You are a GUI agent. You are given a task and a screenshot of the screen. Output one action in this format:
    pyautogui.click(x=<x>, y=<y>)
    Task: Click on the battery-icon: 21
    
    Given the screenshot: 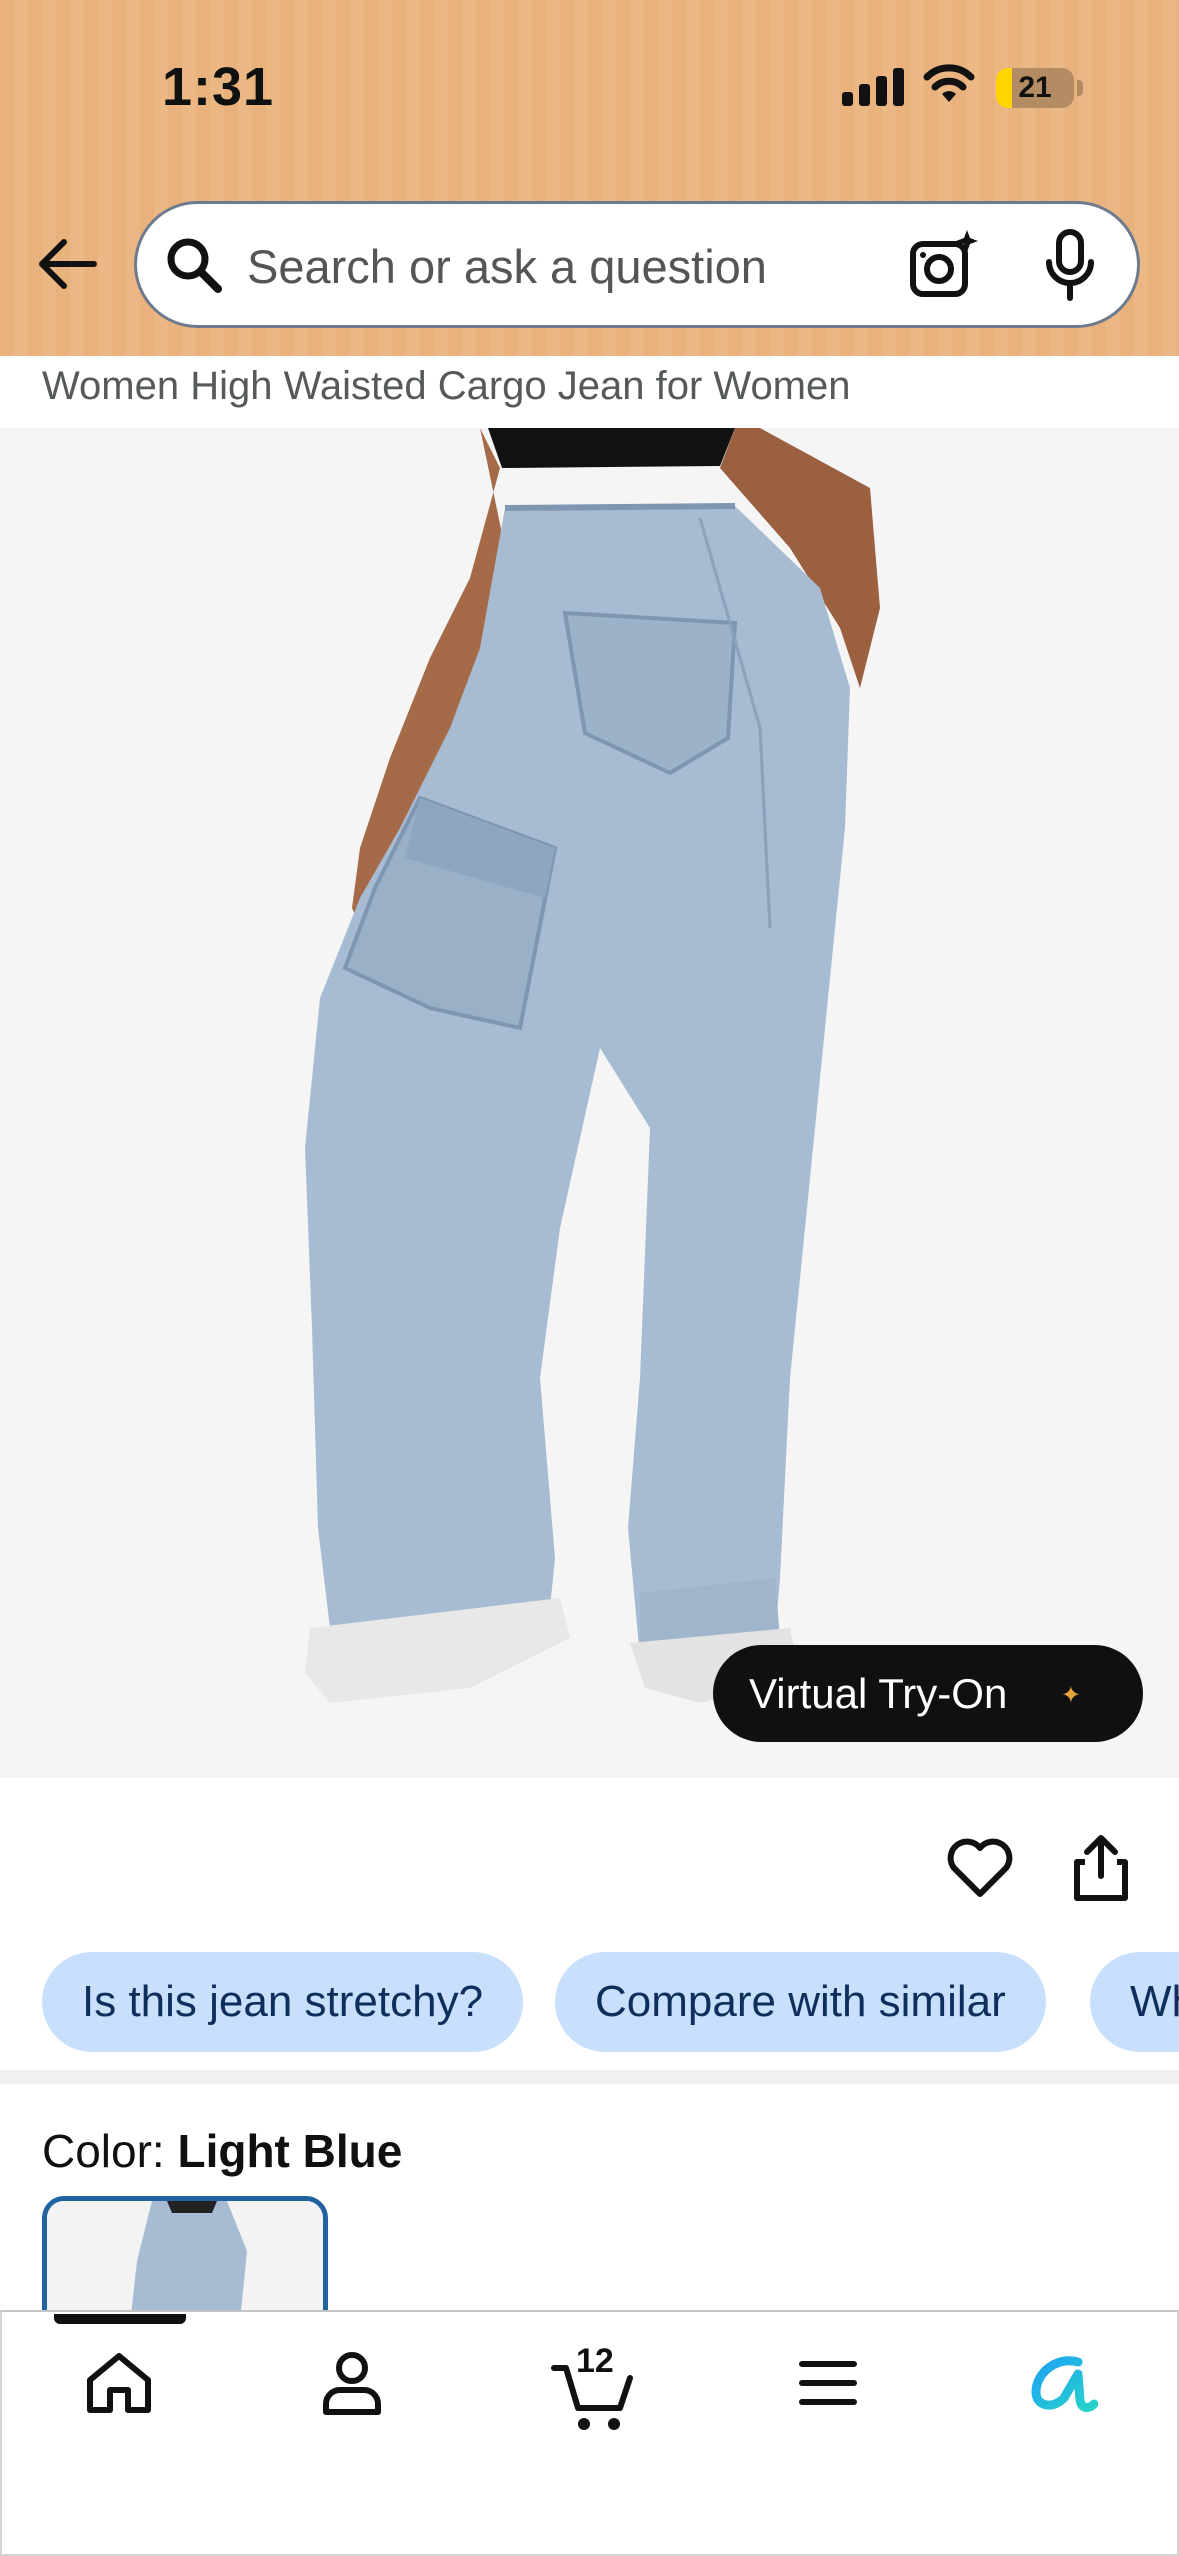 What is the action you would take?
    pyautogui.click(x=1035, y=88)
    